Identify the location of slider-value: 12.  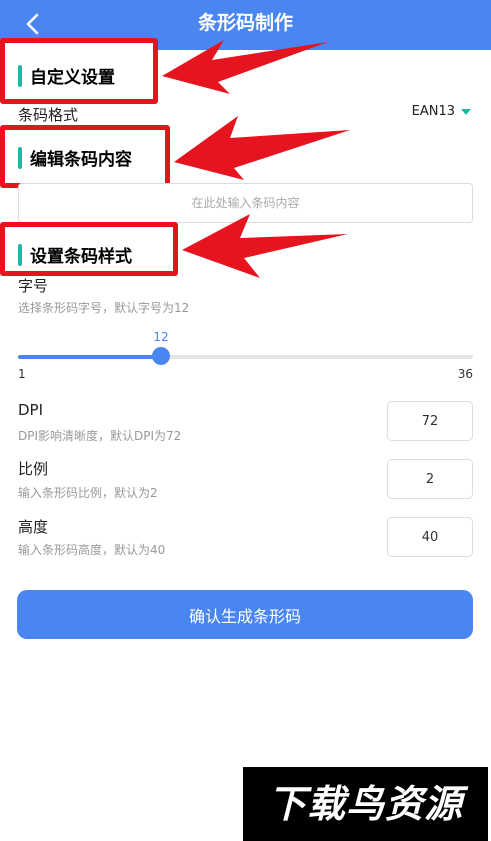
(161, 337).